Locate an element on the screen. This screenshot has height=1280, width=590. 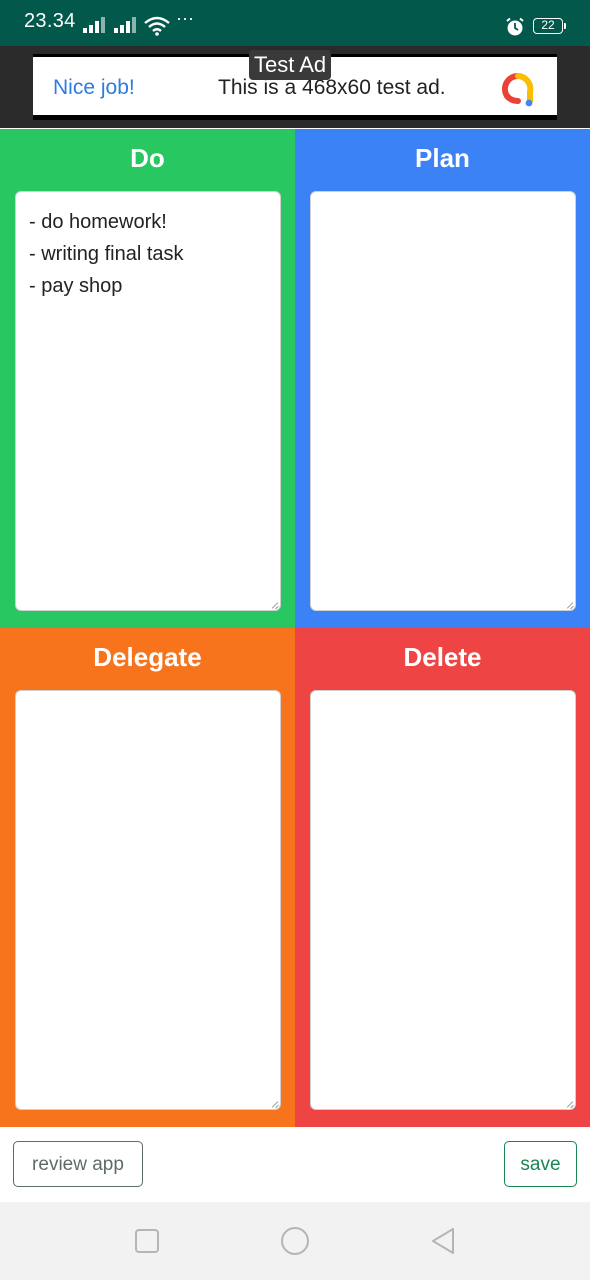
status-bar: 23.34 ··· 22 is located at coordinates (295, 23).